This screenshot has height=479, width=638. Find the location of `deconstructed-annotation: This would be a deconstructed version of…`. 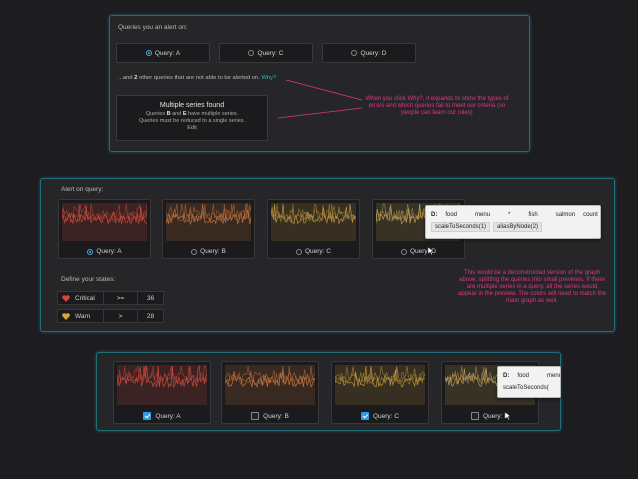

deconstructed-annotation: This would be a deconstructed version of… is located at coordinates (532, 287).